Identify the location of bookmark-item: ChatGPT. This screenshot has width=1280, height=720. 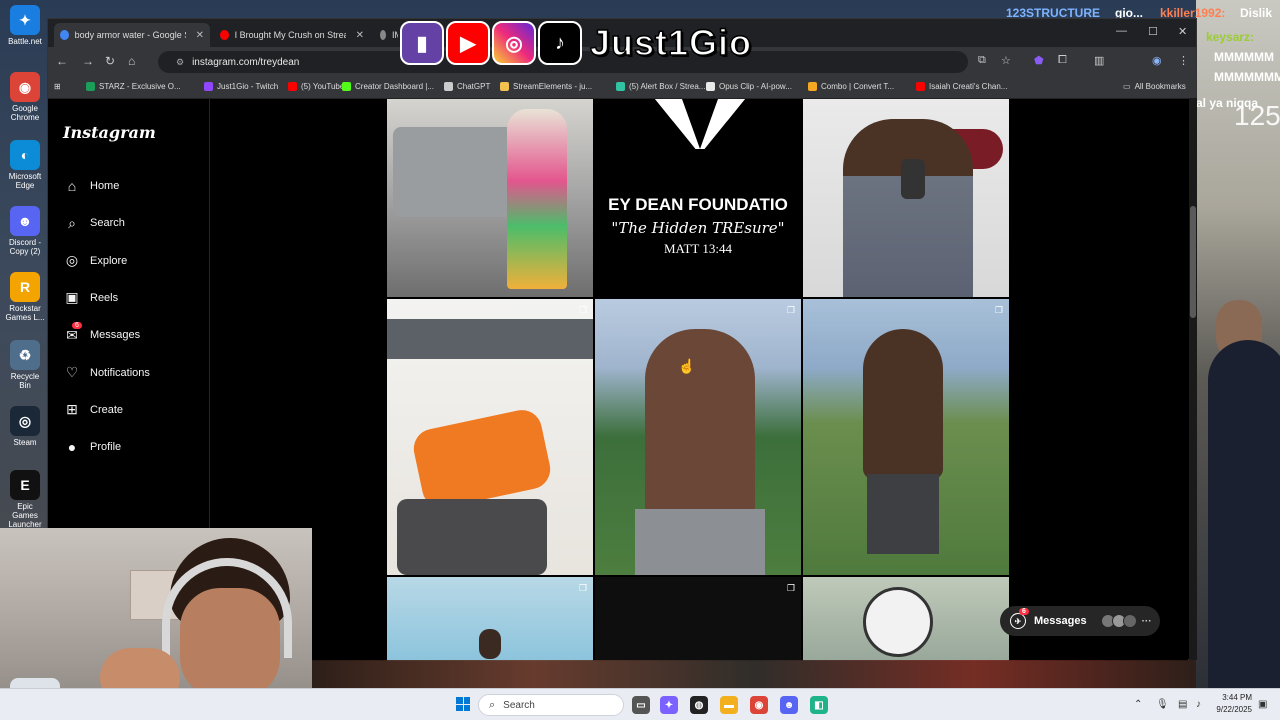
(467, 86).